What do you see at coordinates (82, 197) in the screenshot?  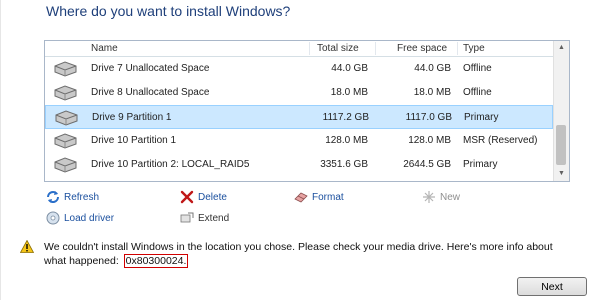 I see `refresh-label: Refresh` at bounding box center [82, 197].